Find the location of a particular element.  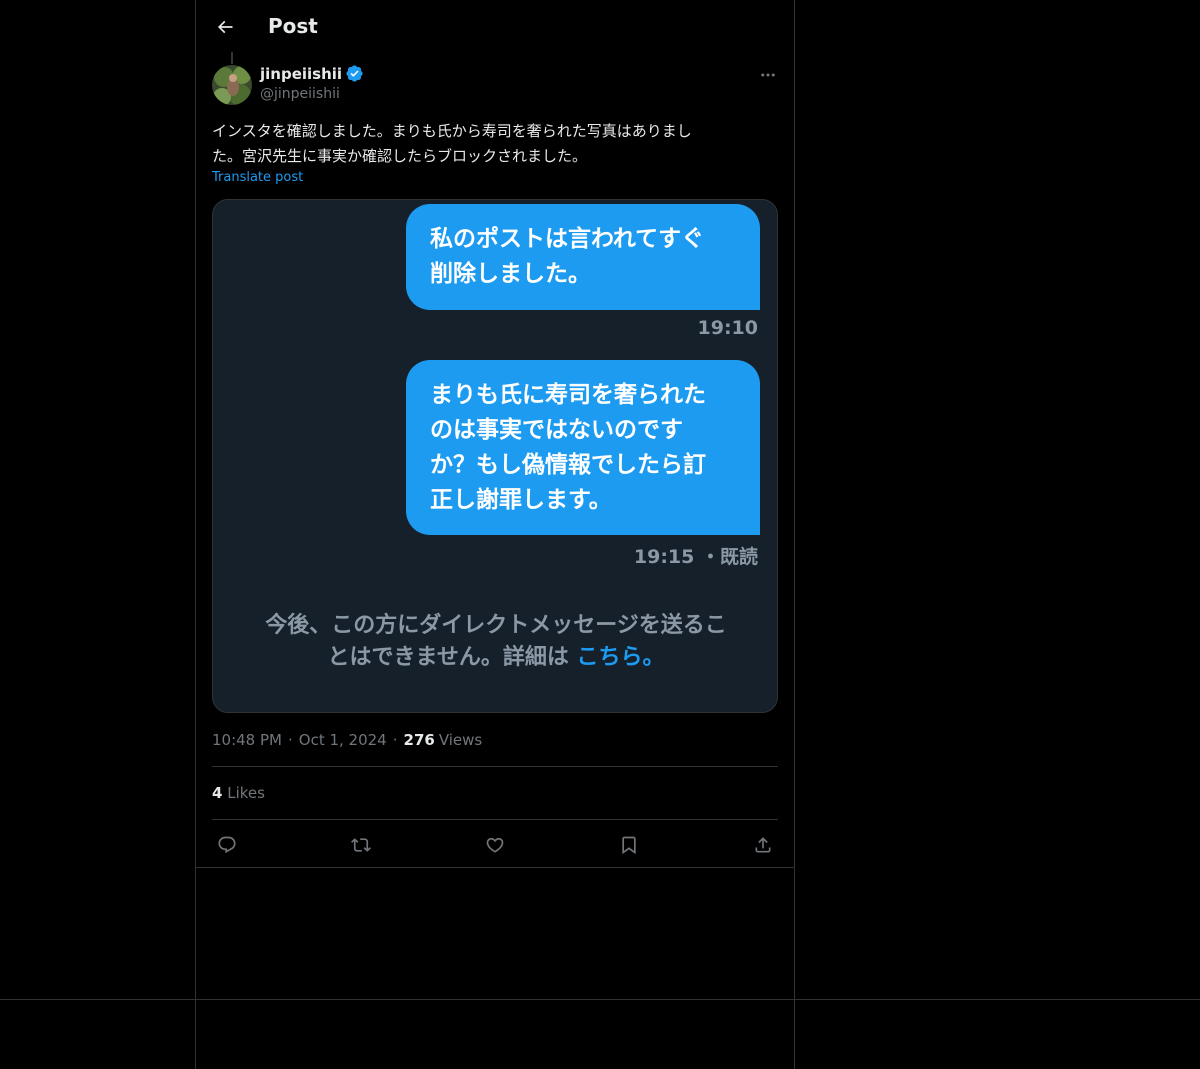

likes-stat: 4 Likes is located at coordinates (238, 793).